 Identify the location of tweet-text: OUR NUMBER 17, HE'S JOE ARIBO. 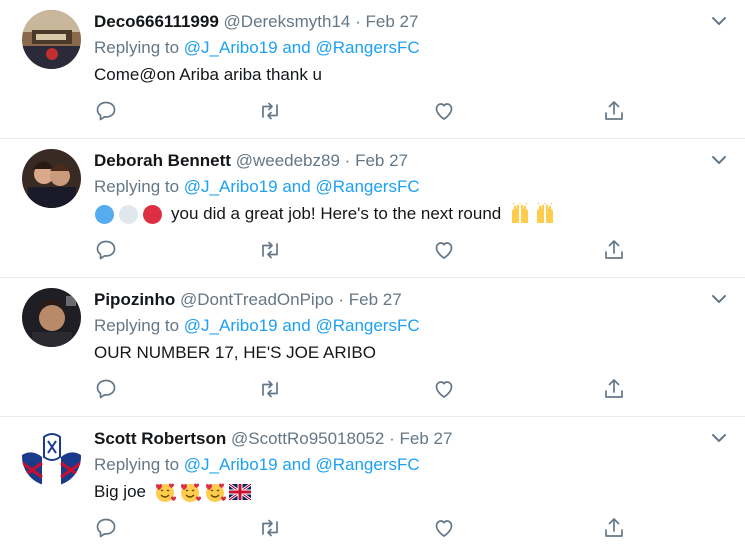
(235, 353).